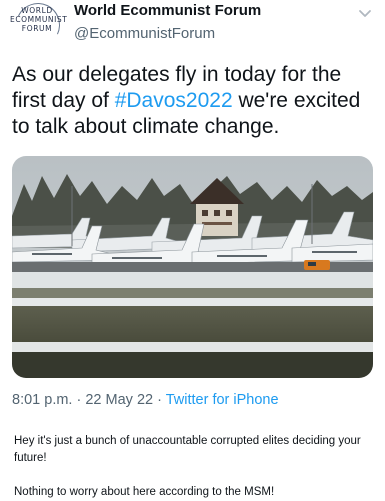 The image size is (385, 501). What do you see at coordinates (365, 13) in the screenshot?
I see `chevron-down-icon` at bounding box center [365, 13].